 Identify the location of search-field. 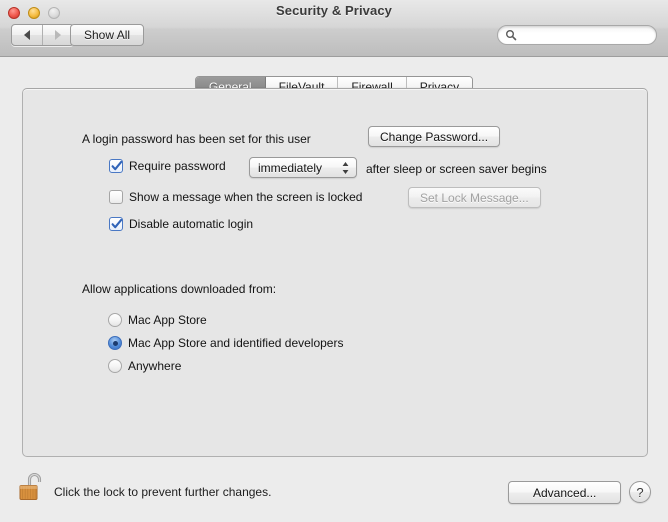
(577, 35).